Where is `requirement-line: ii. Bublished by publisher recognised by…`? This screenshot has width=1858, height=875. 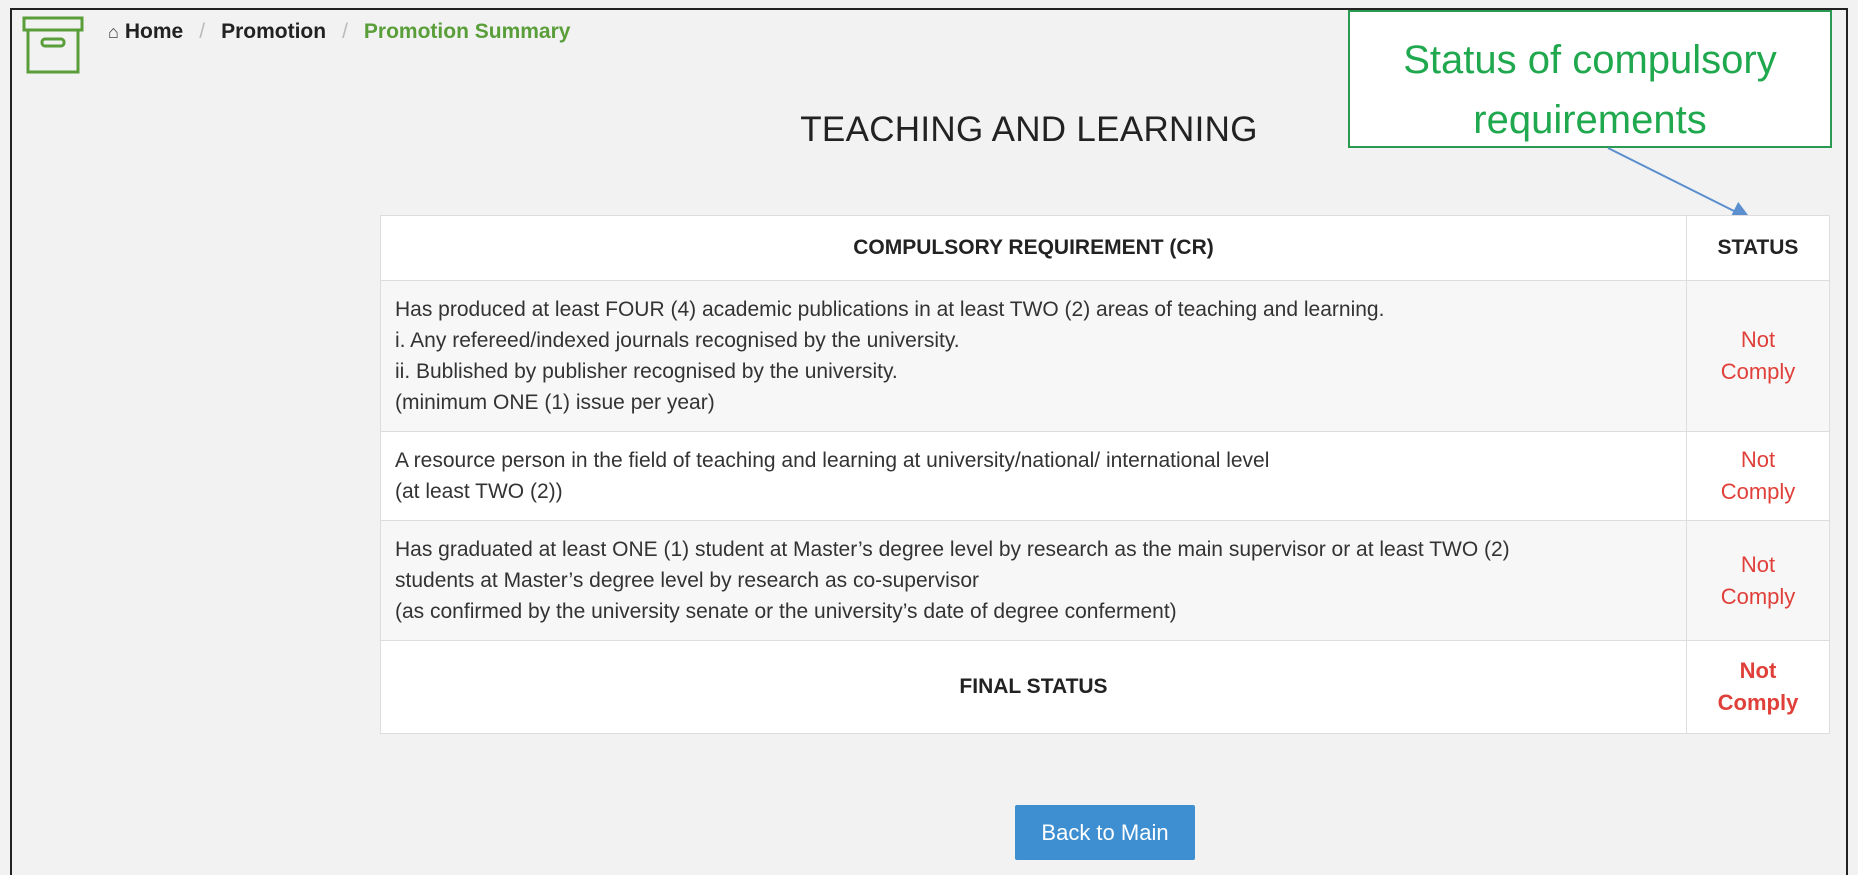 requirement-line: ii. Bublished by publisher recognised by… is located at coordinates (646, 371).